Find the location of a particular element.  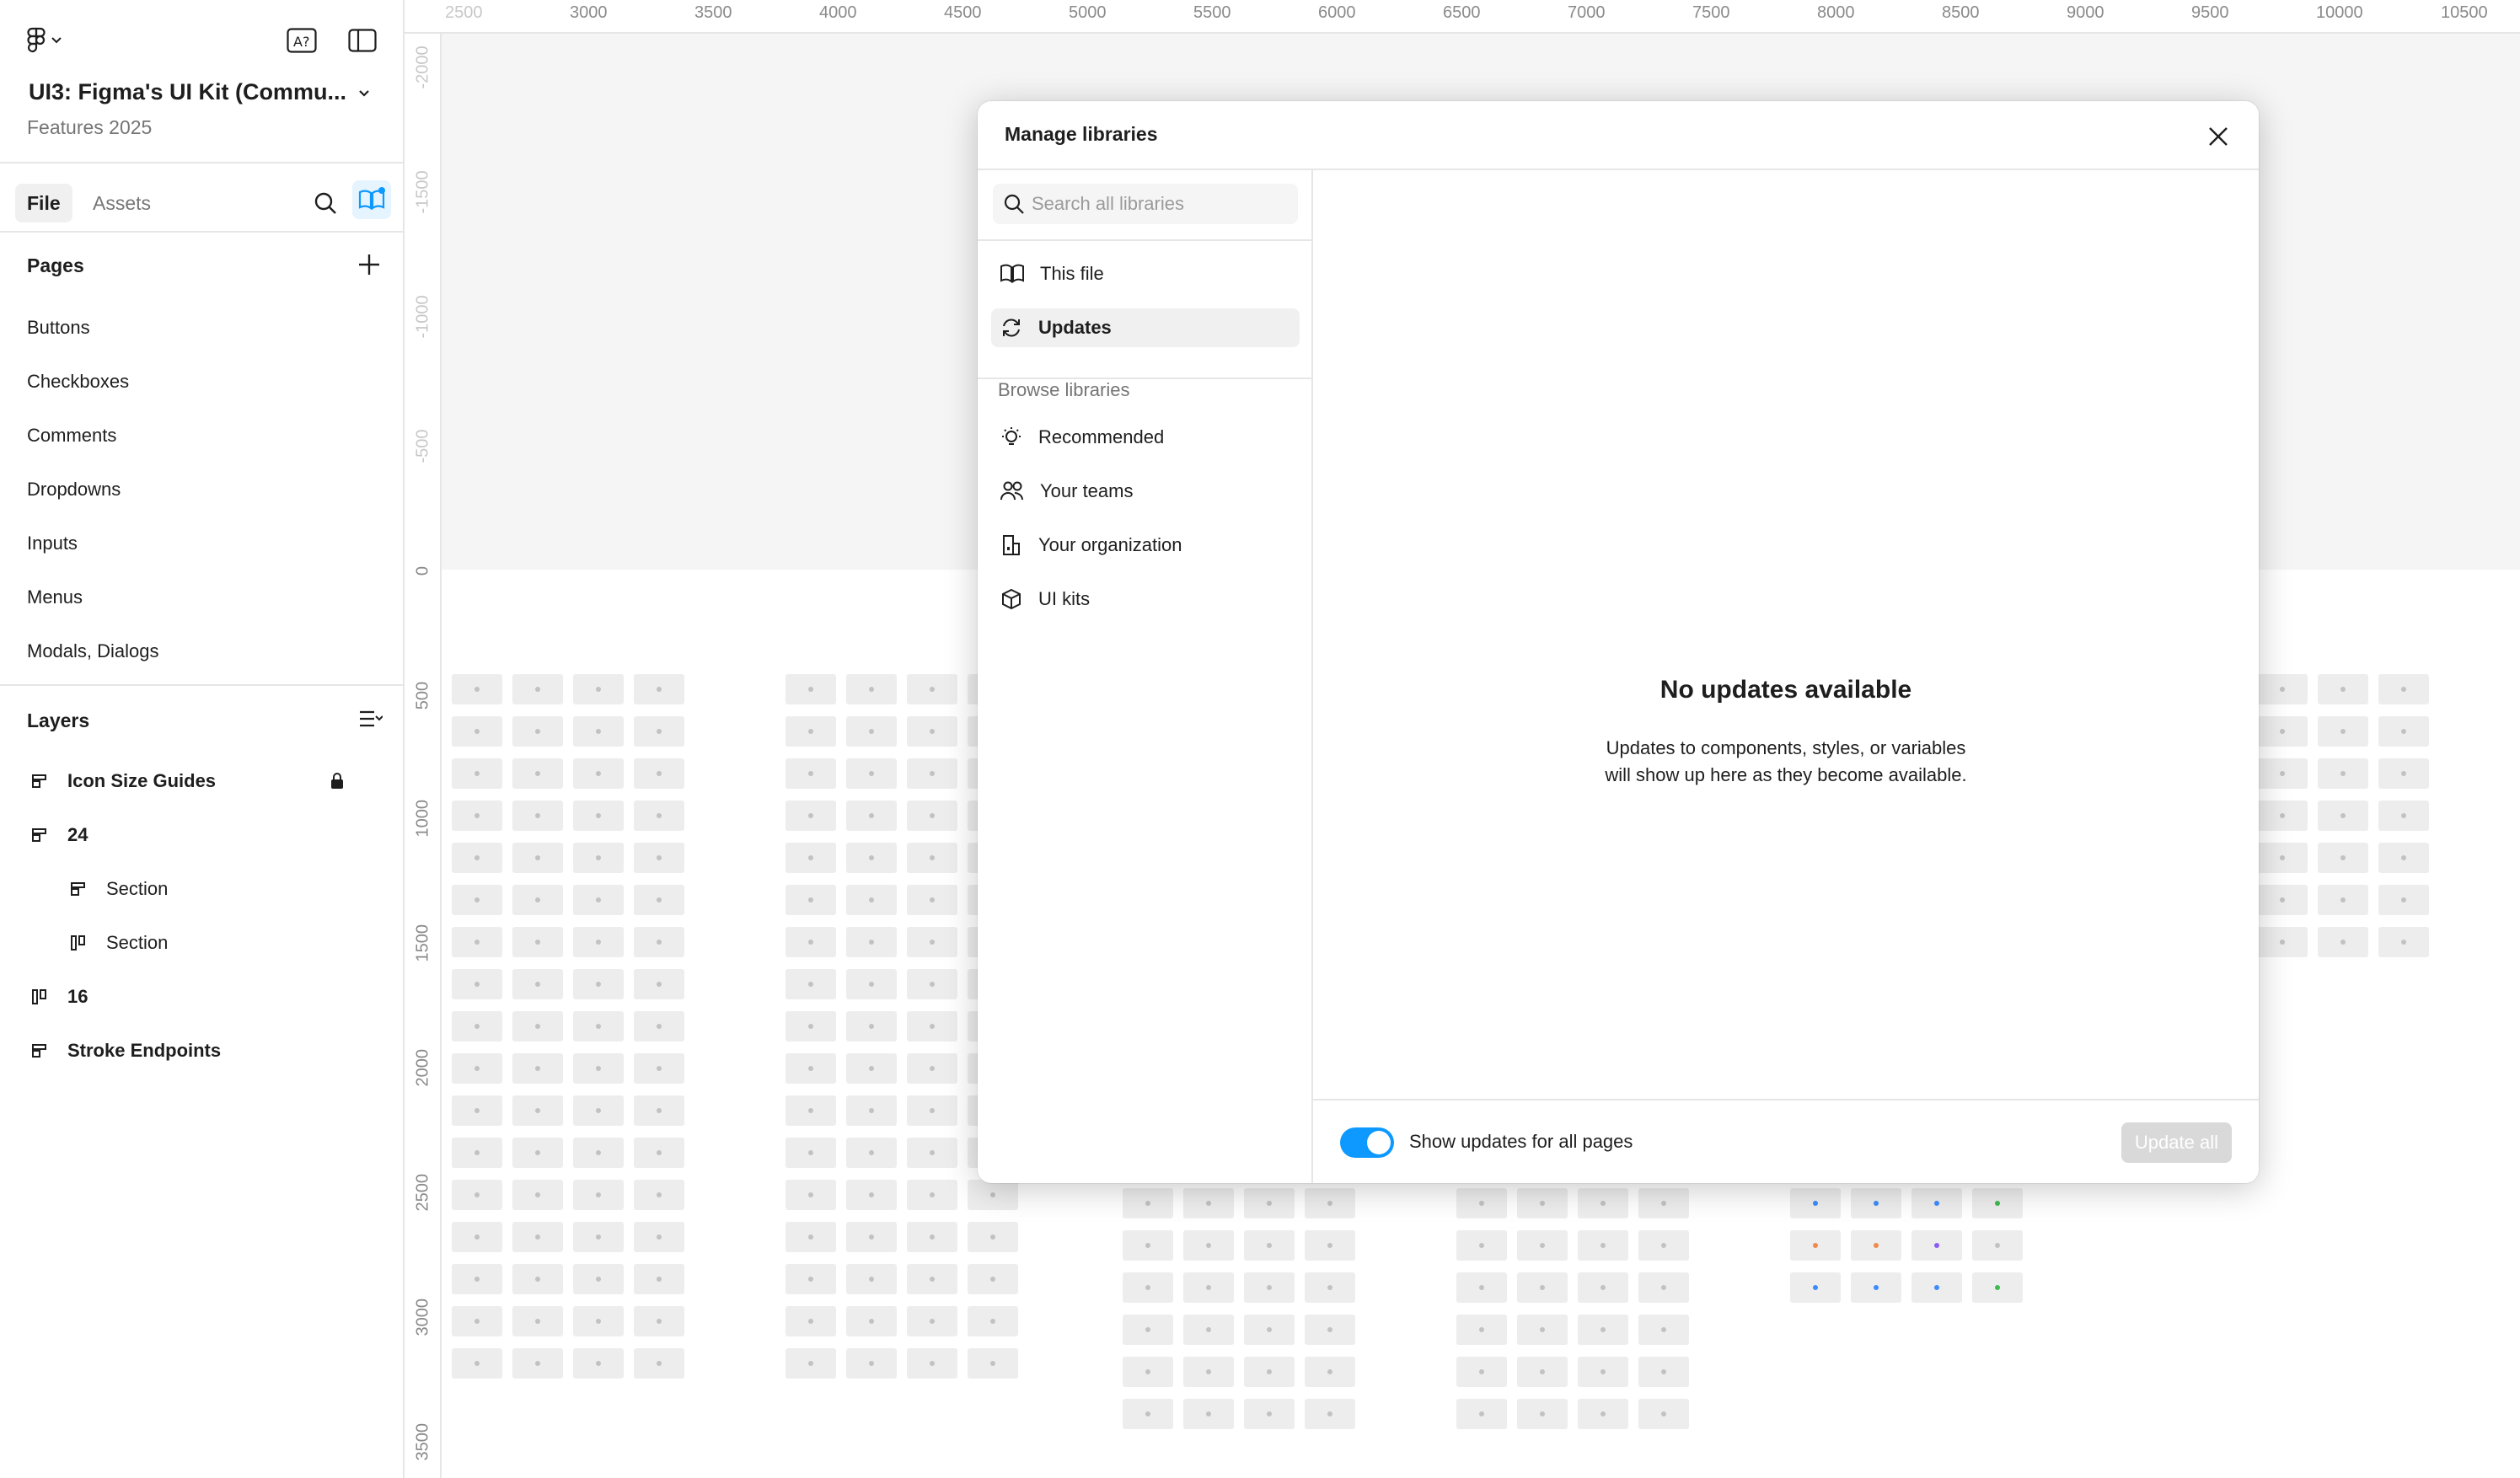

page-item: Modals, Dialogs is located at coordinates (93, 651).